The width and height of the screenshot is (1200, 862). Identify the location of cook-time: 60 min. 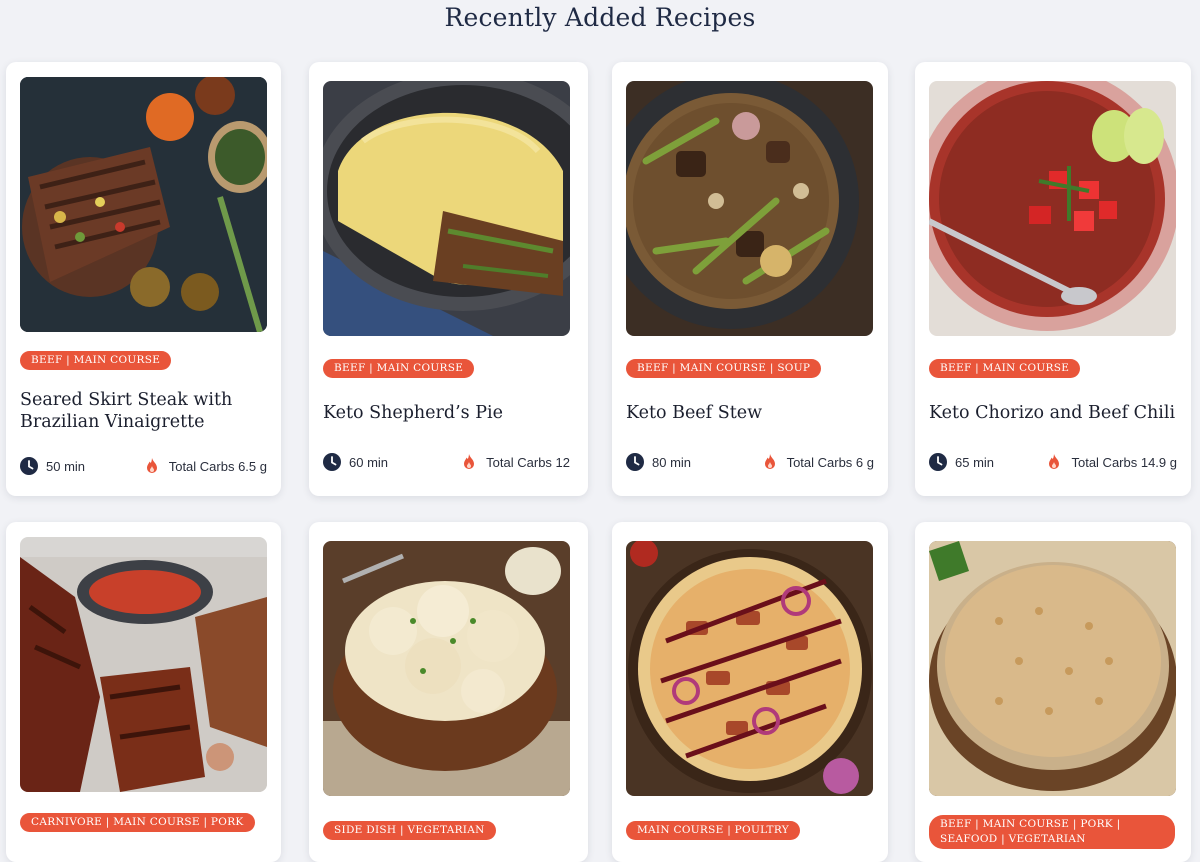
(355, 462).